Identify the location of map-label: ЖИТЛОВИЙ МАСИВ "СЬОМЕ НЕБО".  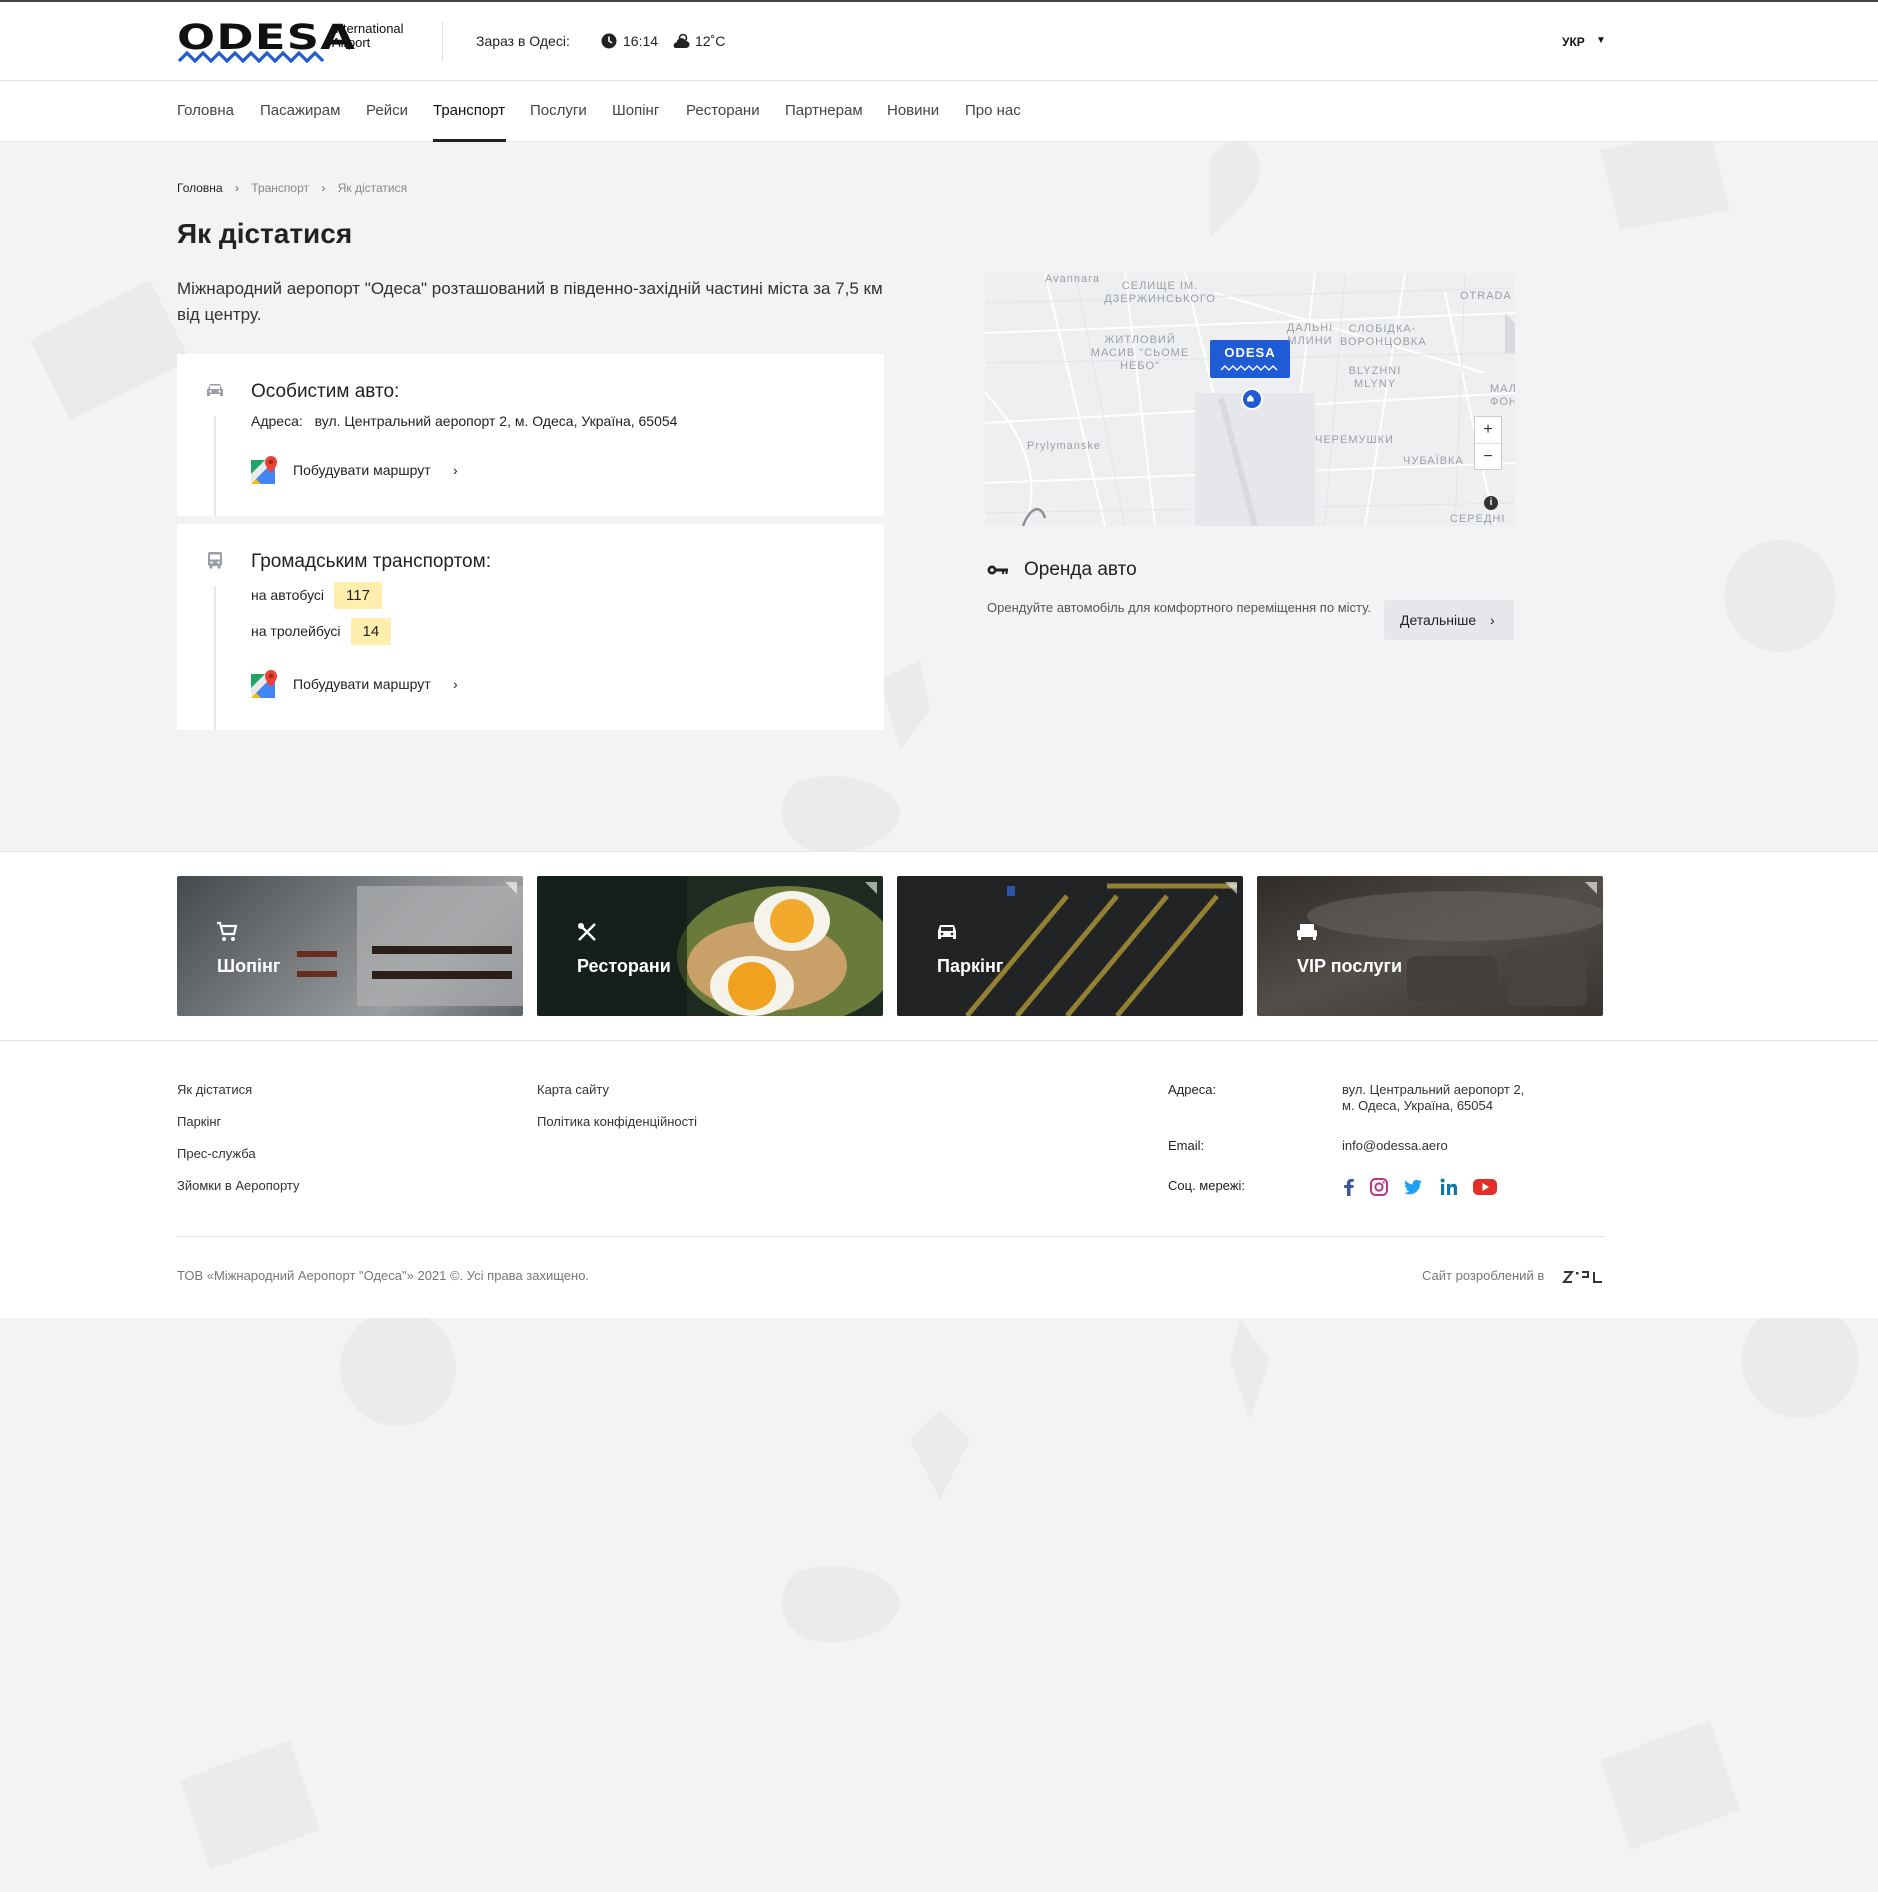
(1140, 353).